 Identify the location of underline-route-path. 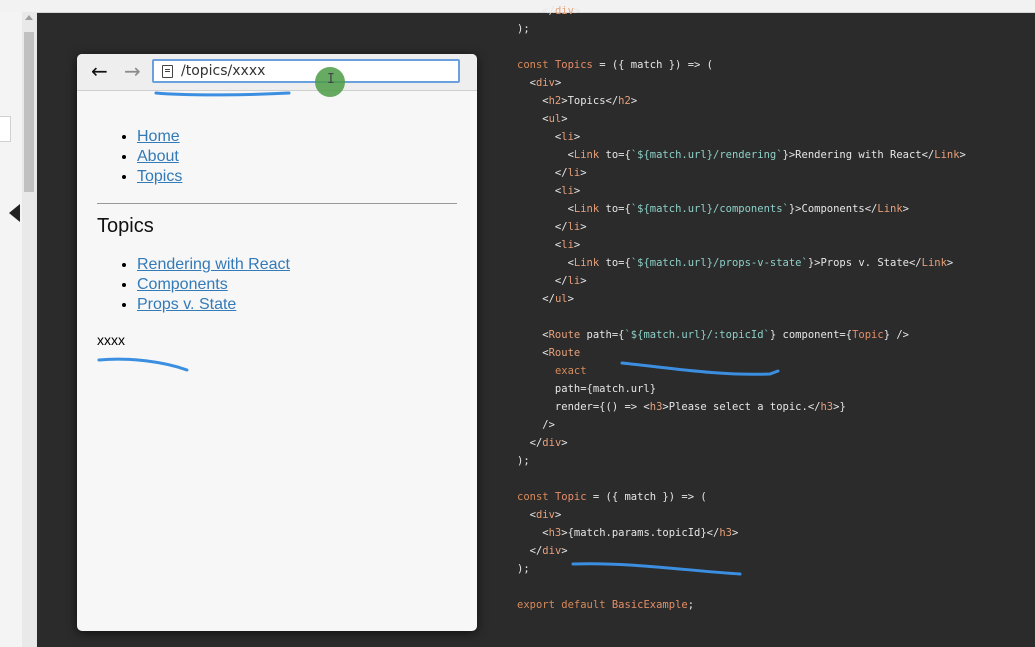
(700, 368).